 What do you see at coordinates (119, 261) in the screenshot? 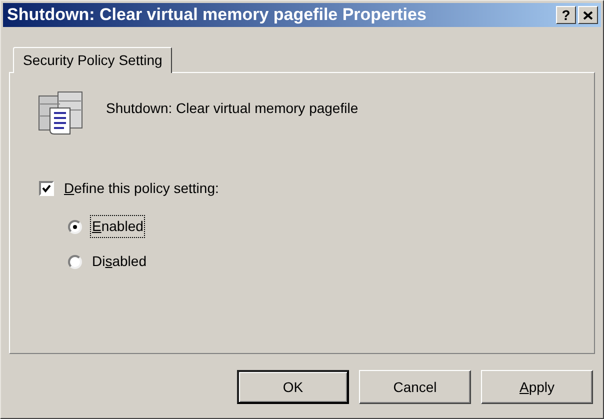
I see `radio-label: Disabled` at bounding box center [119, 261].